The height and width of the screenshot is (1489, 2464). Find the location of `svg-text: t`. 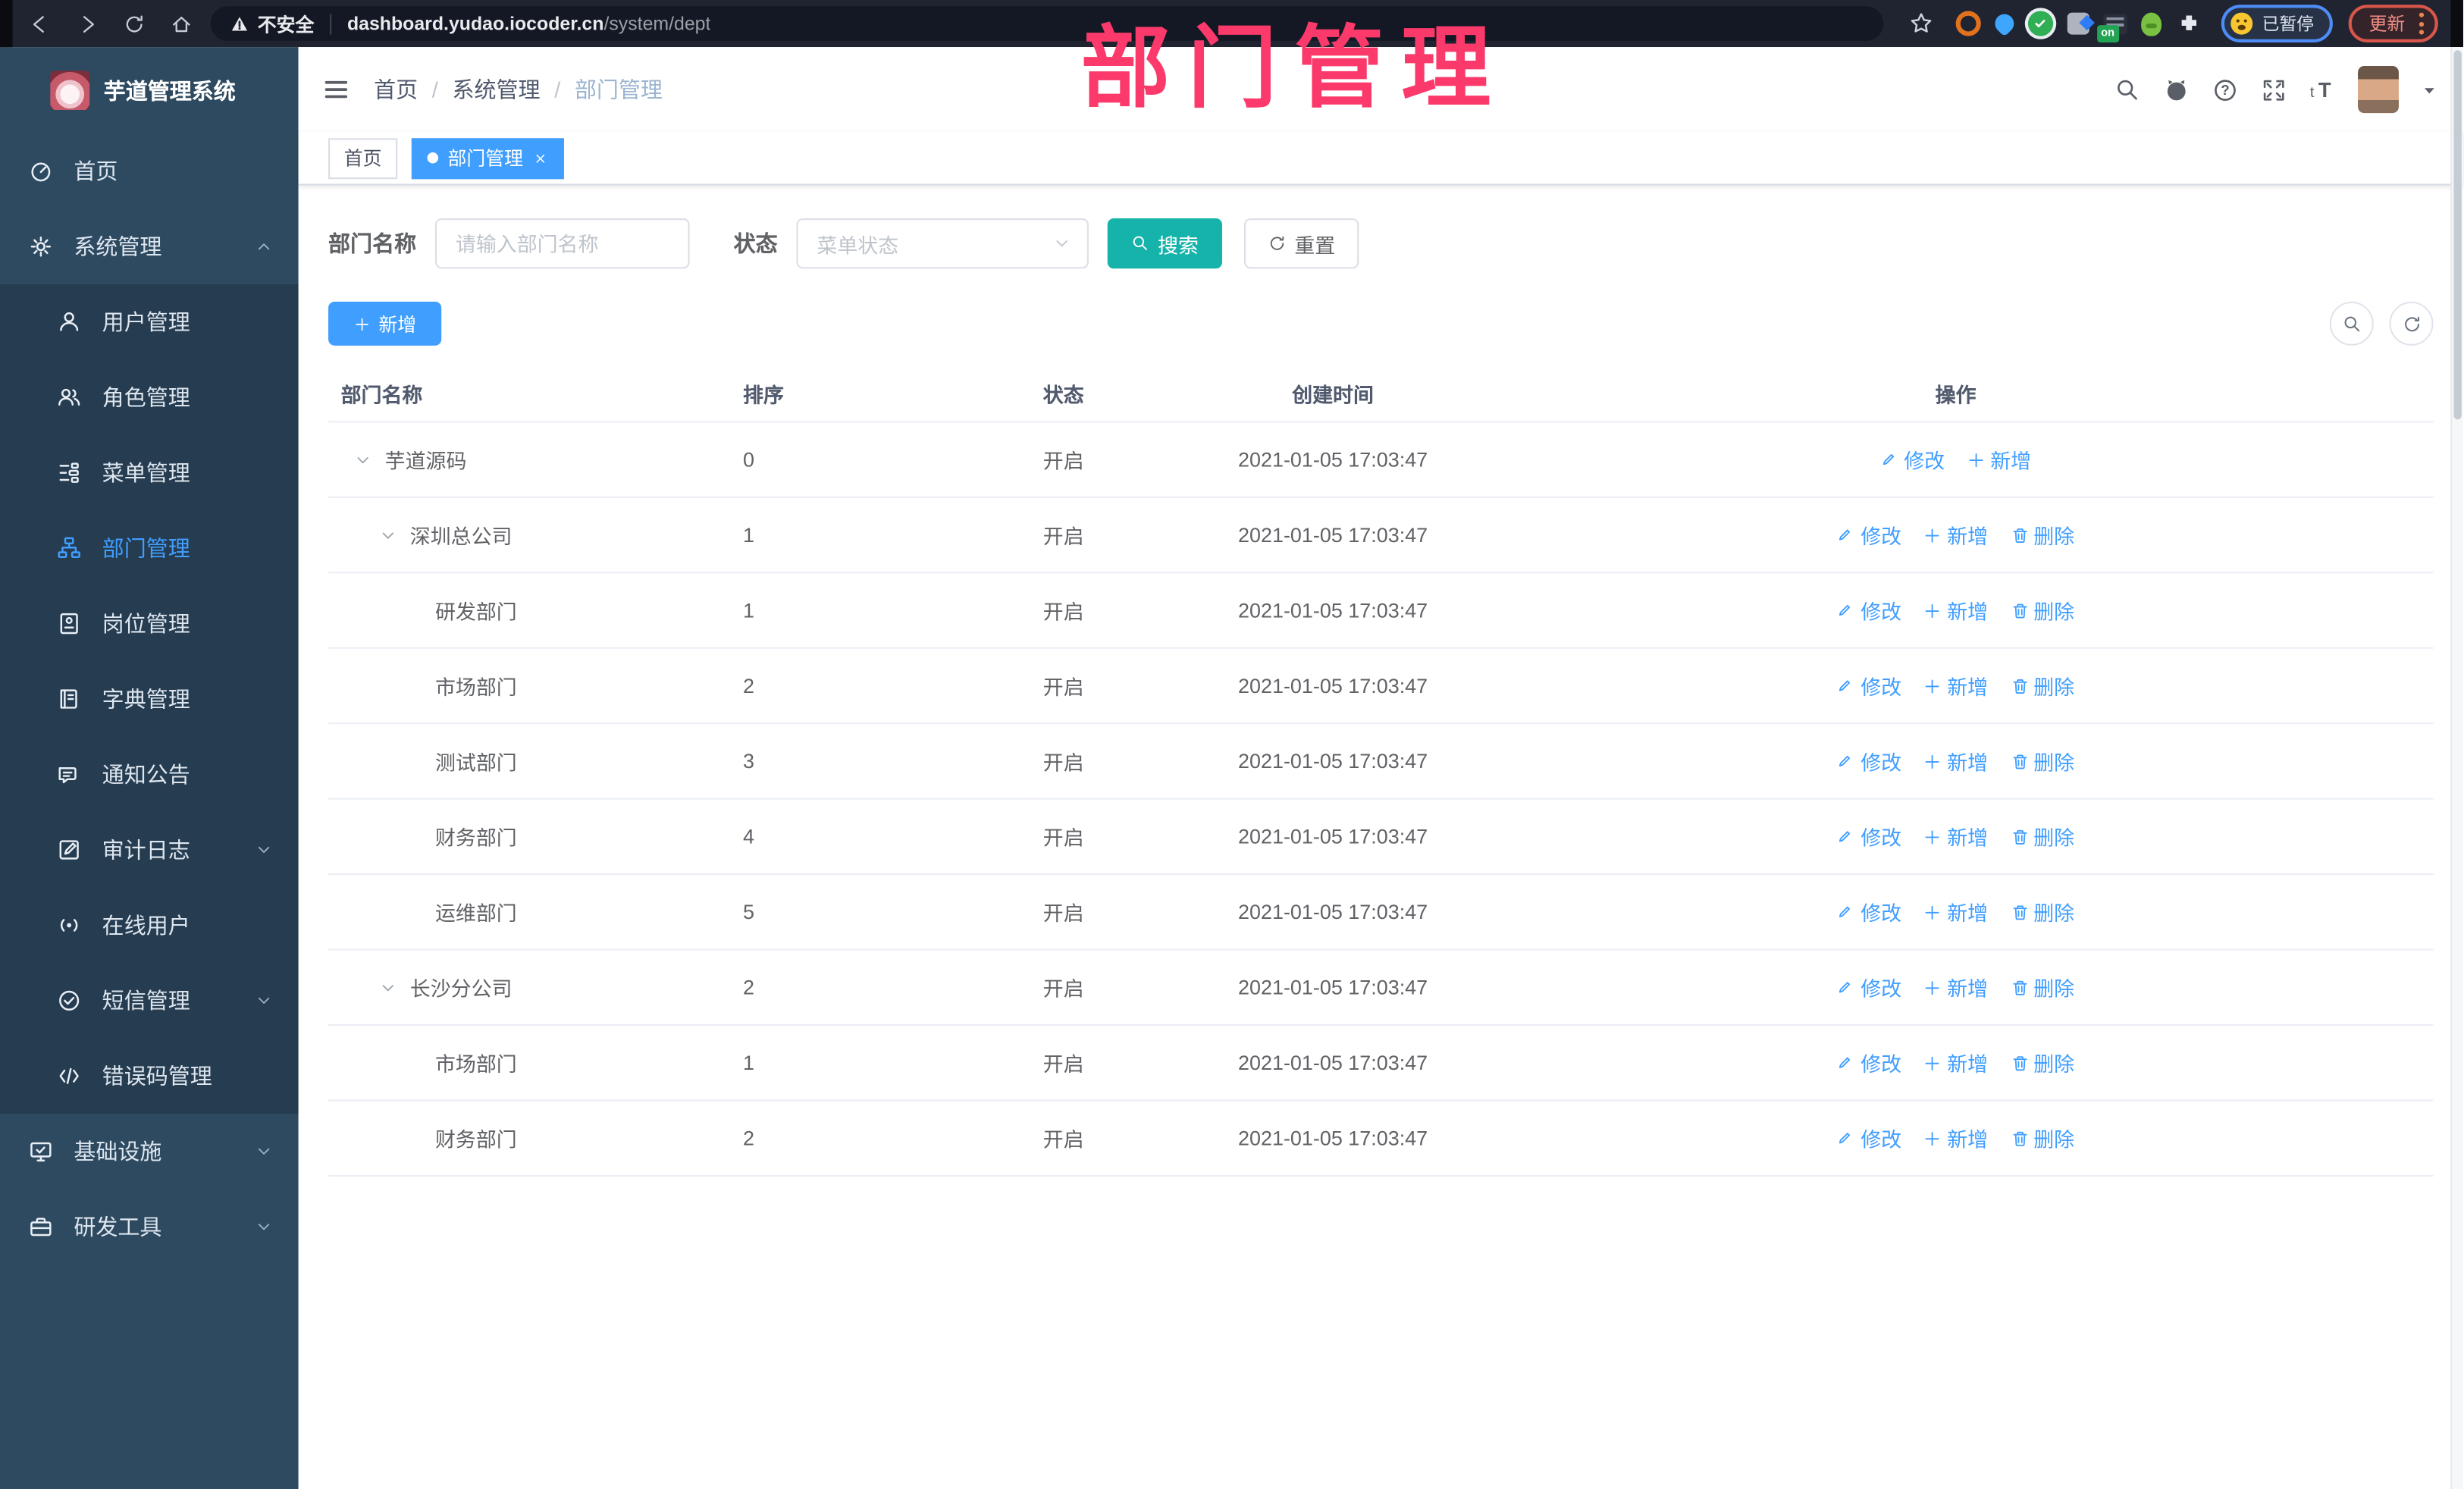

svg-text: t is located at coordinates (2313, 91).